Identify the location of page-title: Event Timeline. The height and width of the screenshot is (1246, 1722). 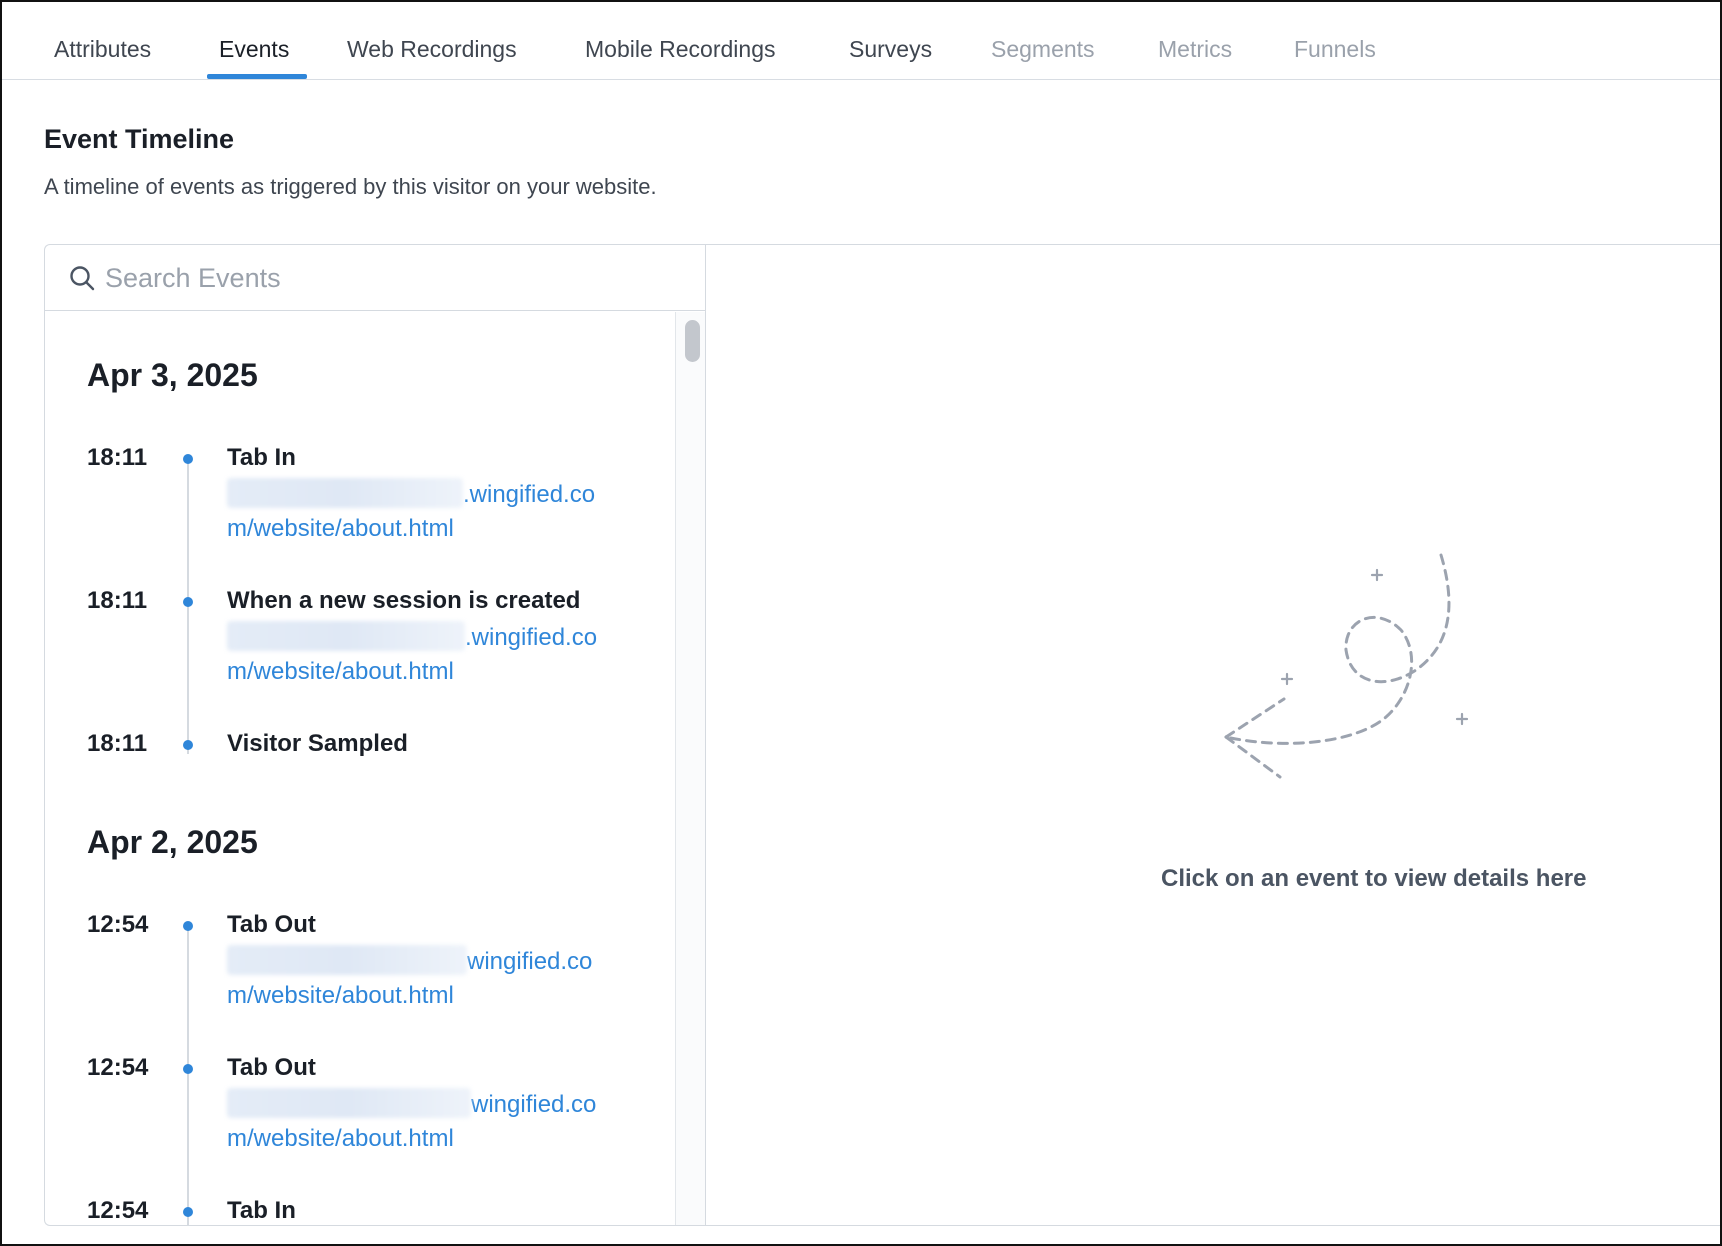
(139, 139).